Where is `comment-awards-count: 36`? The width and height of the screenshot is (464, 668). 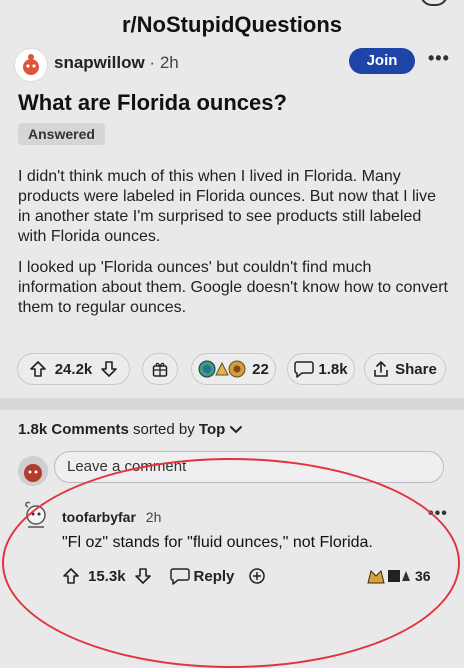 comment-awards-count: 36 is located at coordinates (423, 576).